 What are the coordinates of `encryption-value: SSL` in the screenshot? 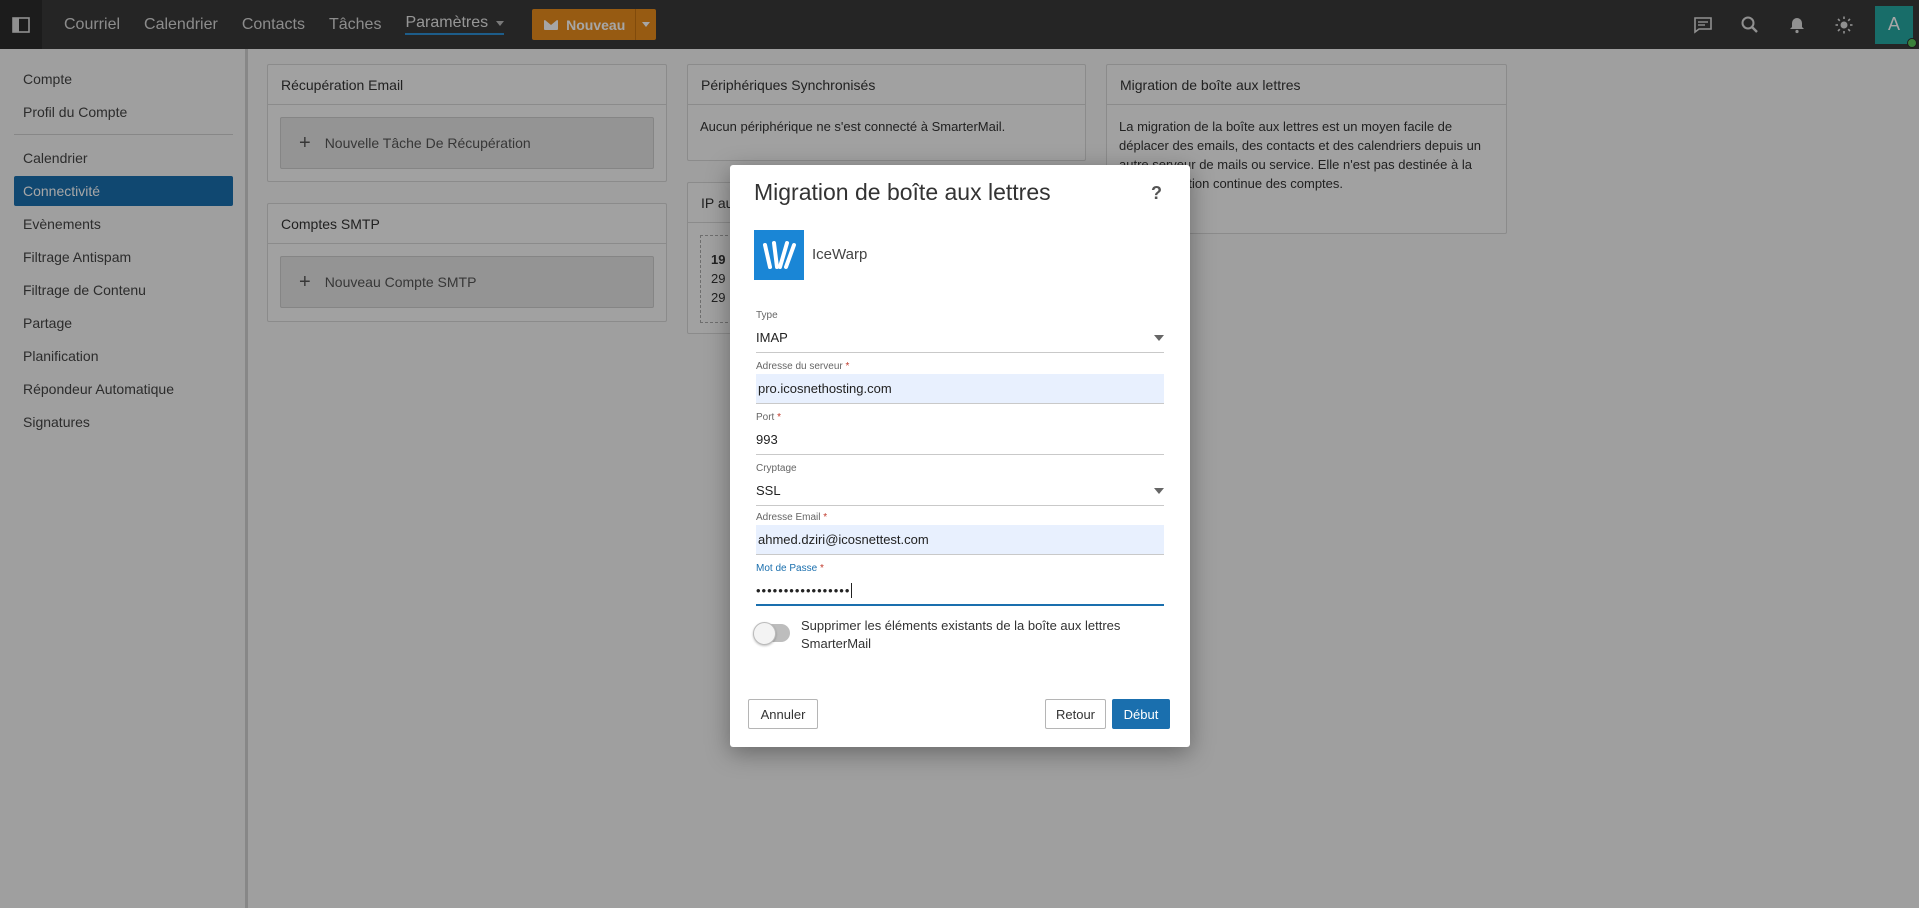 It's located at (960, 491).